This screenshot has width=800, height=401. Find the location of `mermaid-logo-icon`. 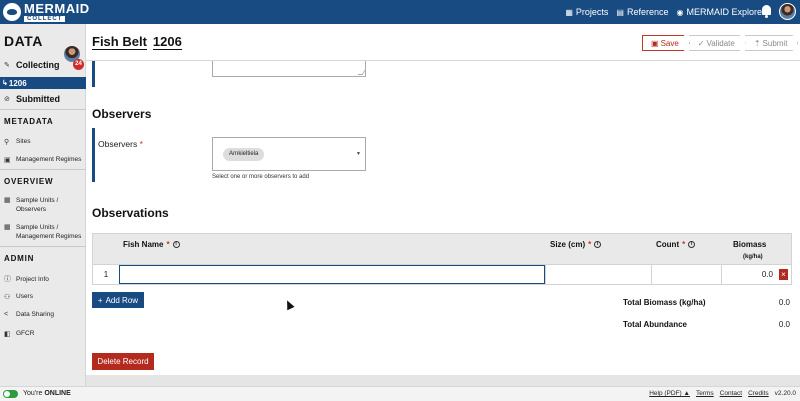

mermaid-logo-icon is located at coordinates (12, 12).